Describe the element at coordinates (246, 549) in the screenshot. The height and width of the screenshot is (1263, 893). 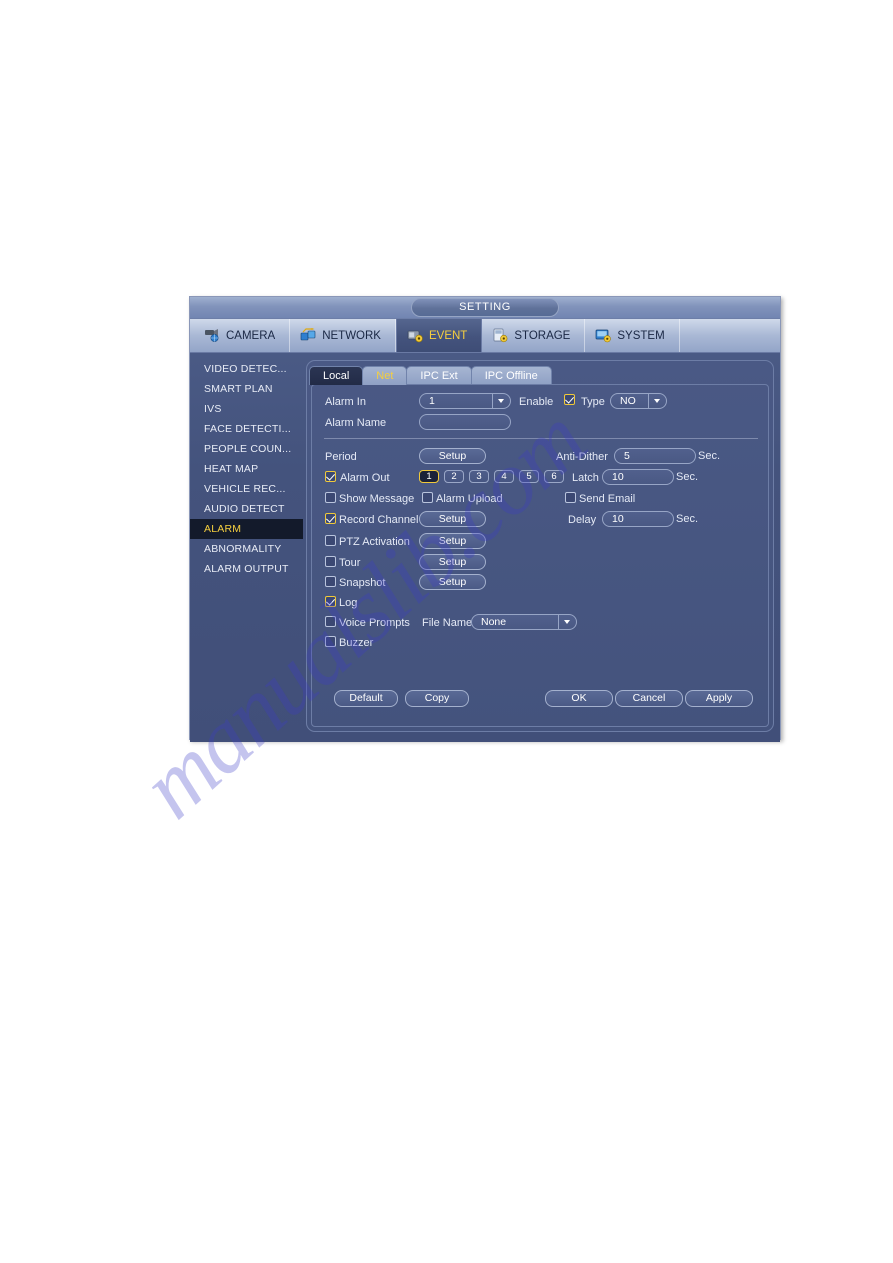
I see `sidebar-item-abnormality: ABNORMALITY` at that location.